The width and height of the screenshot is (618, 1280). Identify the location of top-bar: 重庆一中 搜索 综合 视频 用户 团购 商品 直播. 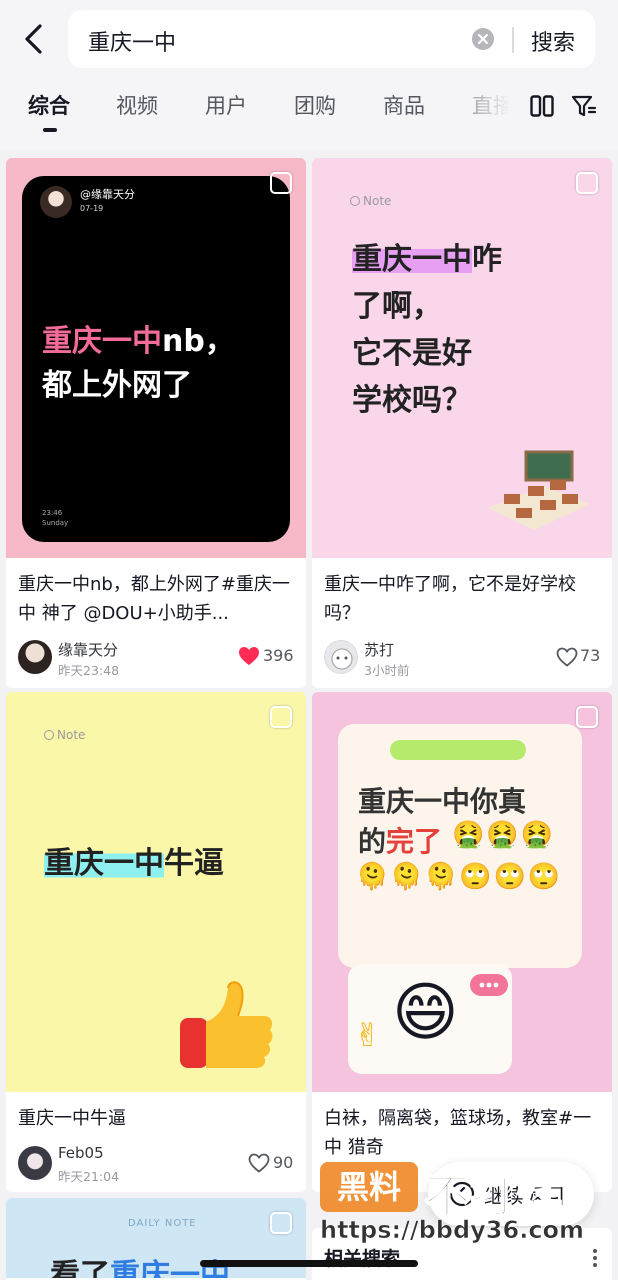
(309, 75).